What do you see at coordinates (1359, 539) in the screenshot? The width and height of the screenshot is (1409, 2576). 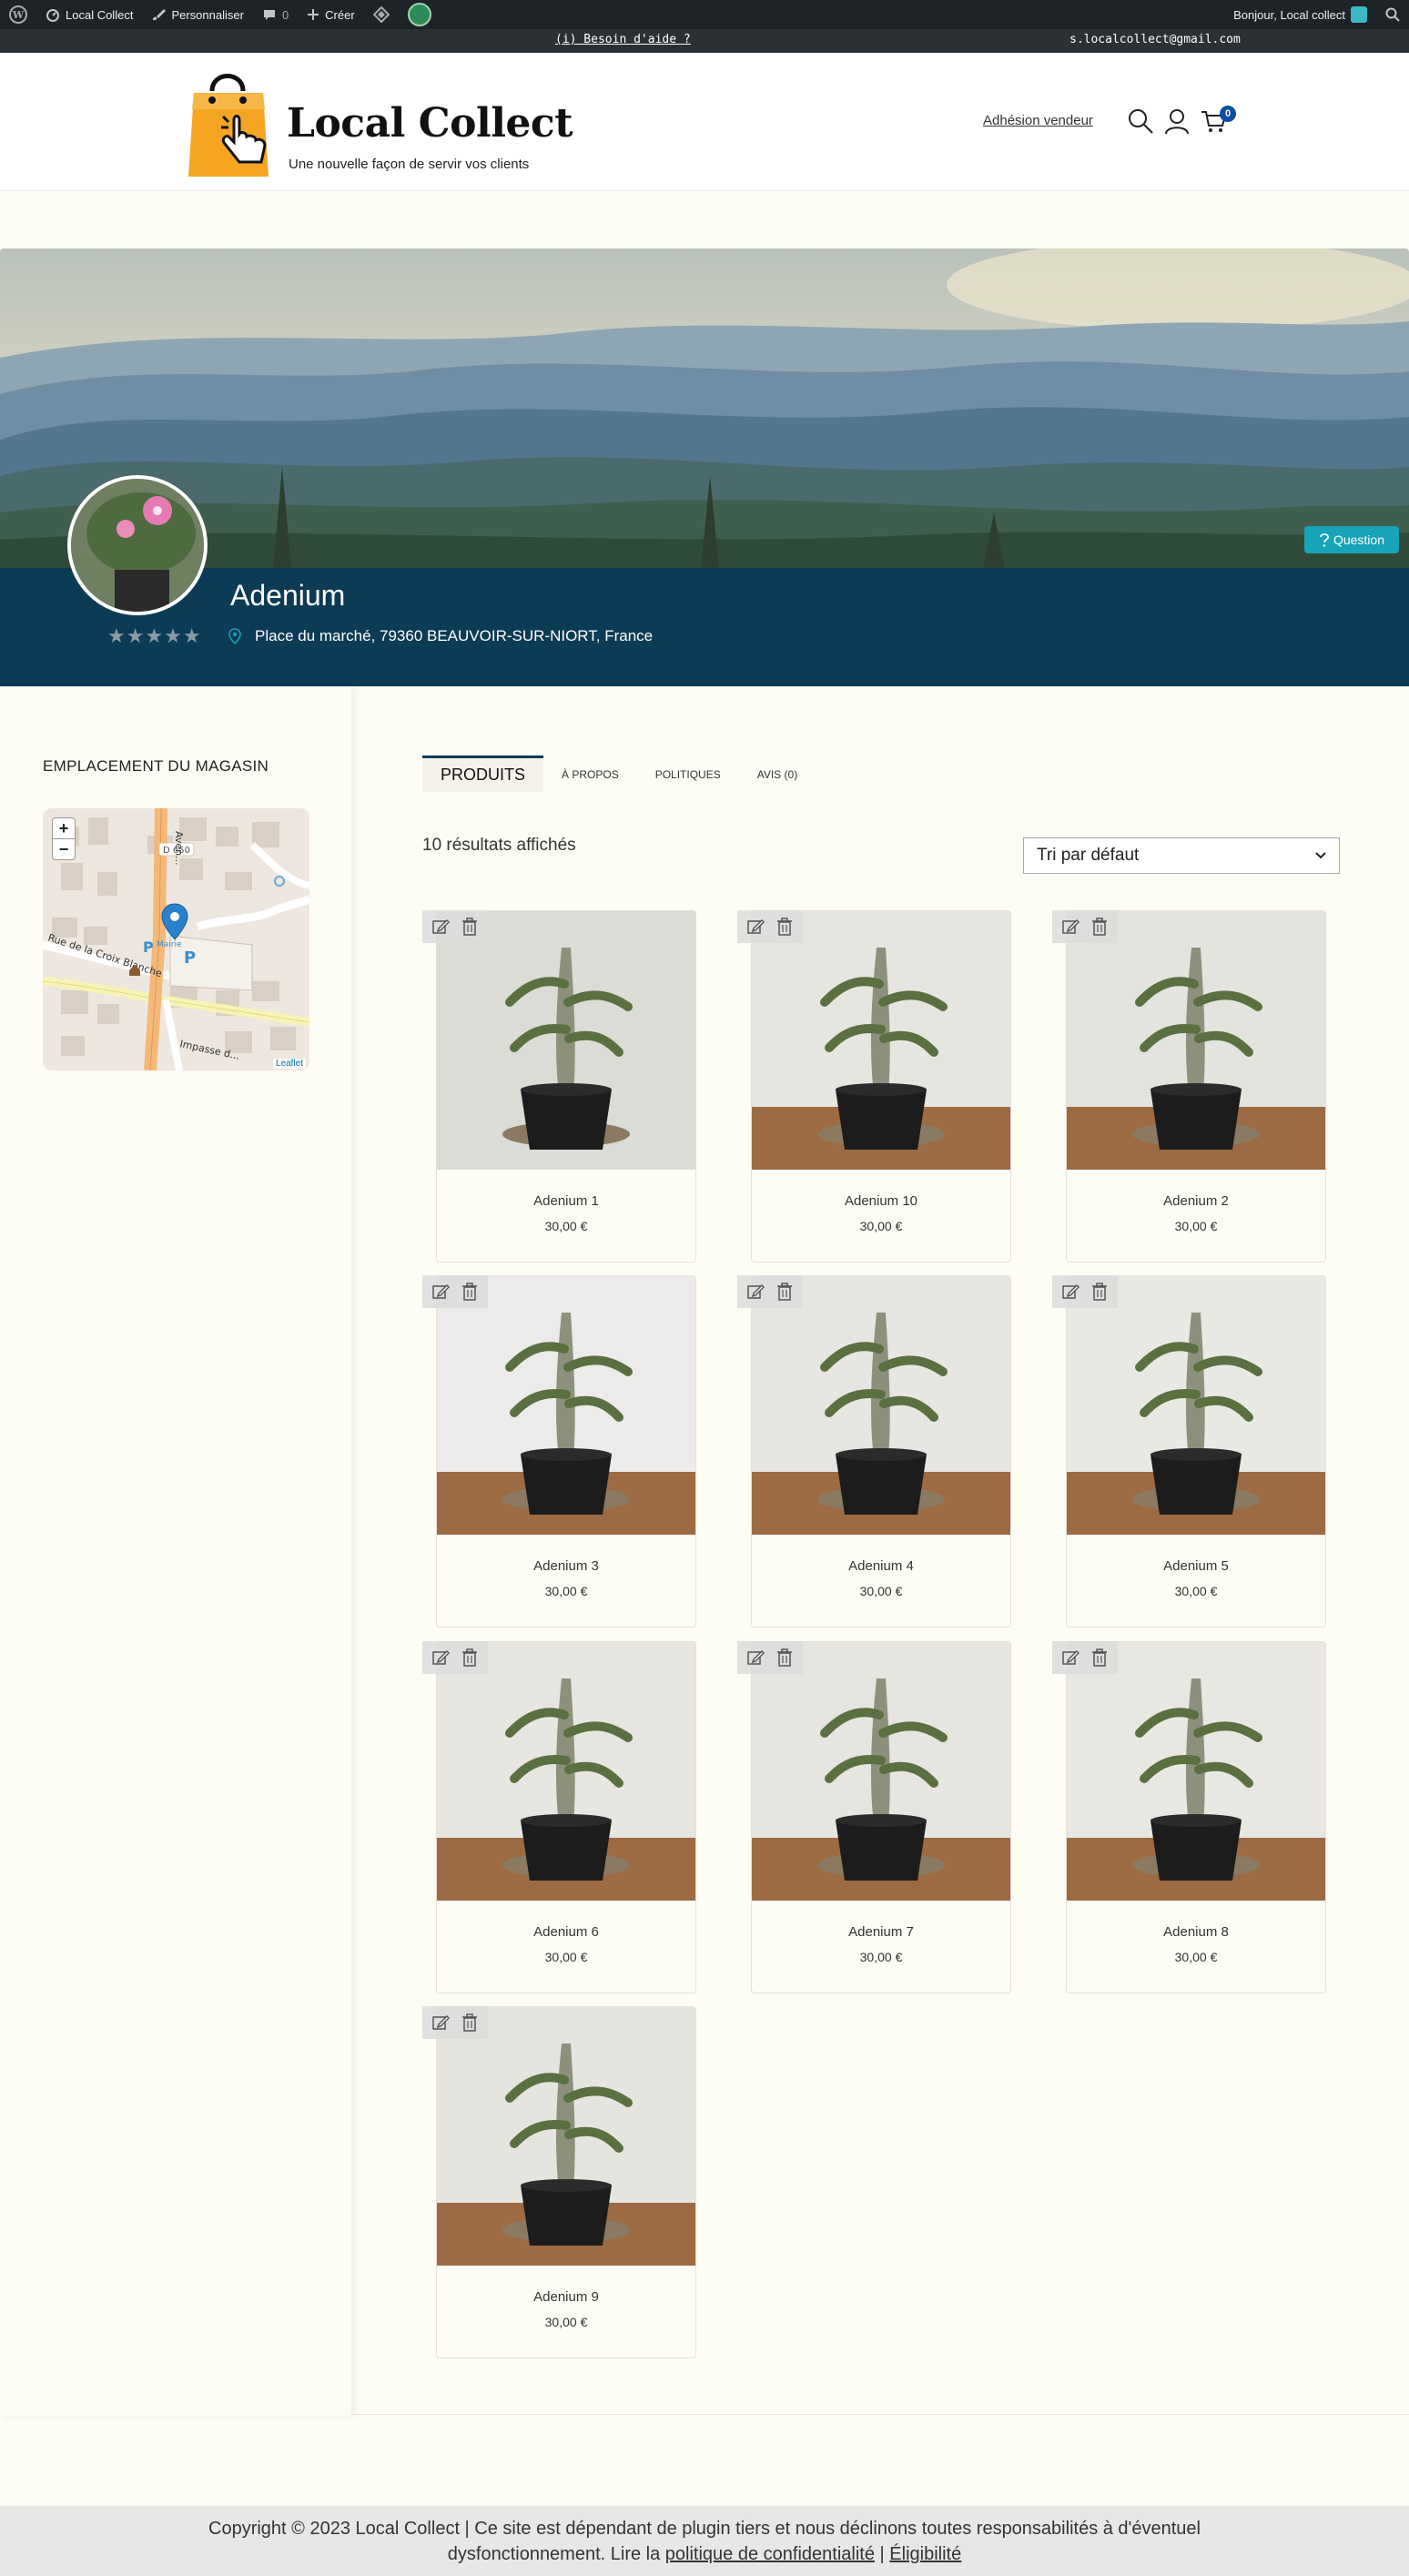 I see `question-label: Question` at bounding box center [1359, 539].